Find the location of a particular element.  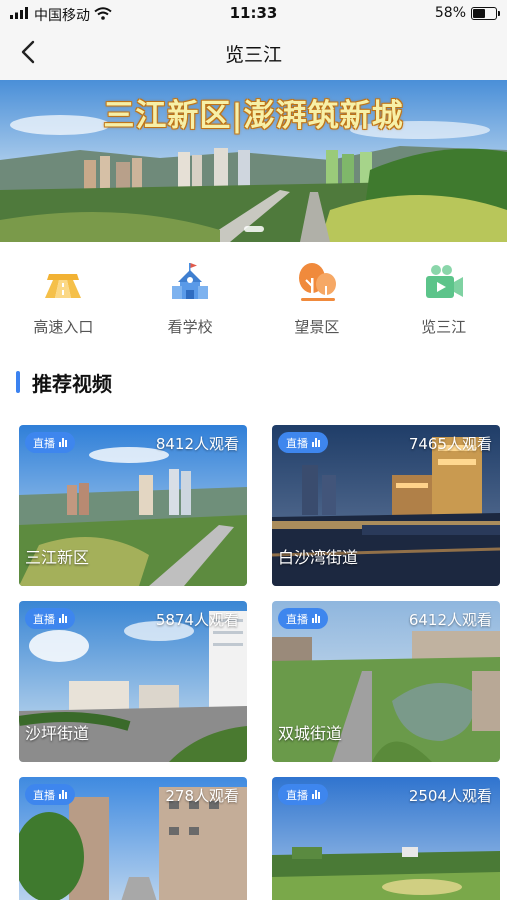

video-card: 直播 278人观看 is located at coordinates (133, 838).